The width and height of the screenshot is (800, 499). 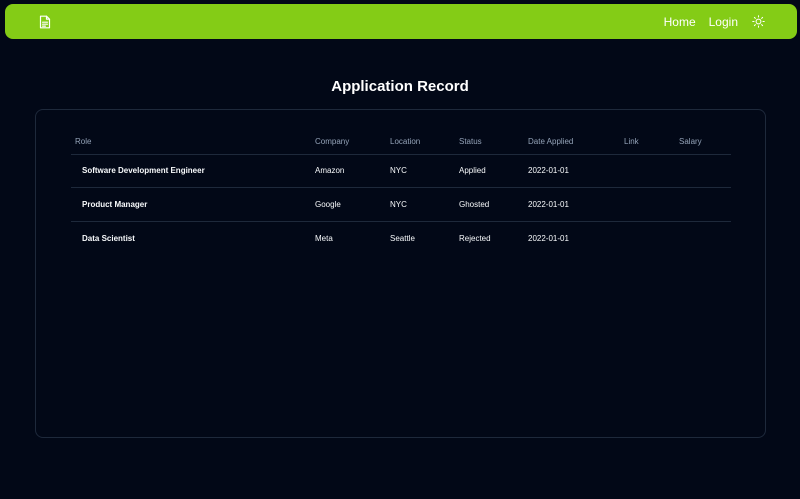 What do you see at coordinates (324, 238) in the screenshot?
I see `cell-company: Meta` at bounding box center [324, 238].